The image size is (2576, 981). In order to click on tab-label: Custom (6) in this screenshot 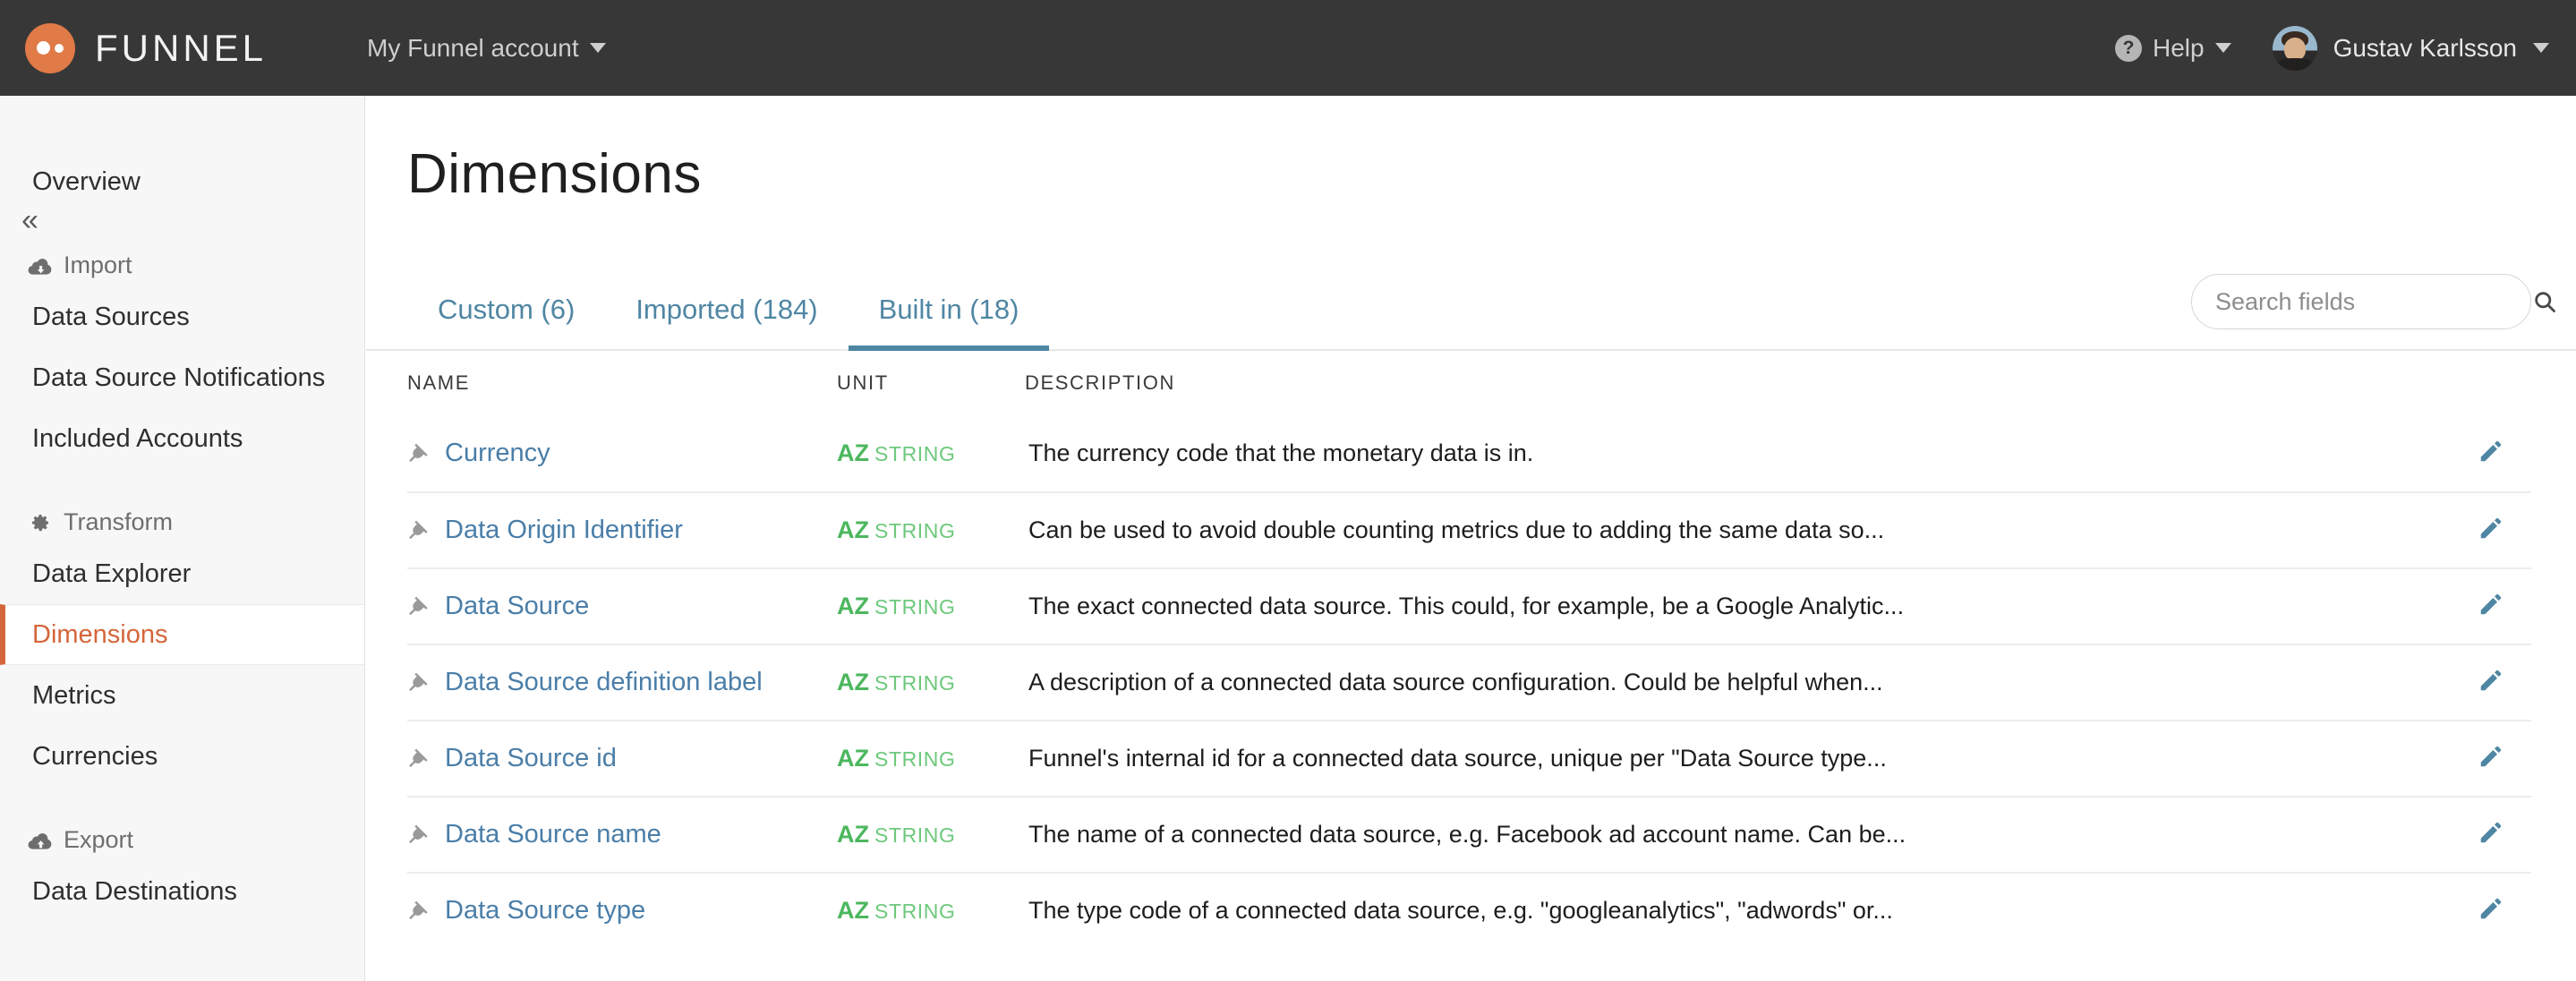, I will do `click(507, 310)`.